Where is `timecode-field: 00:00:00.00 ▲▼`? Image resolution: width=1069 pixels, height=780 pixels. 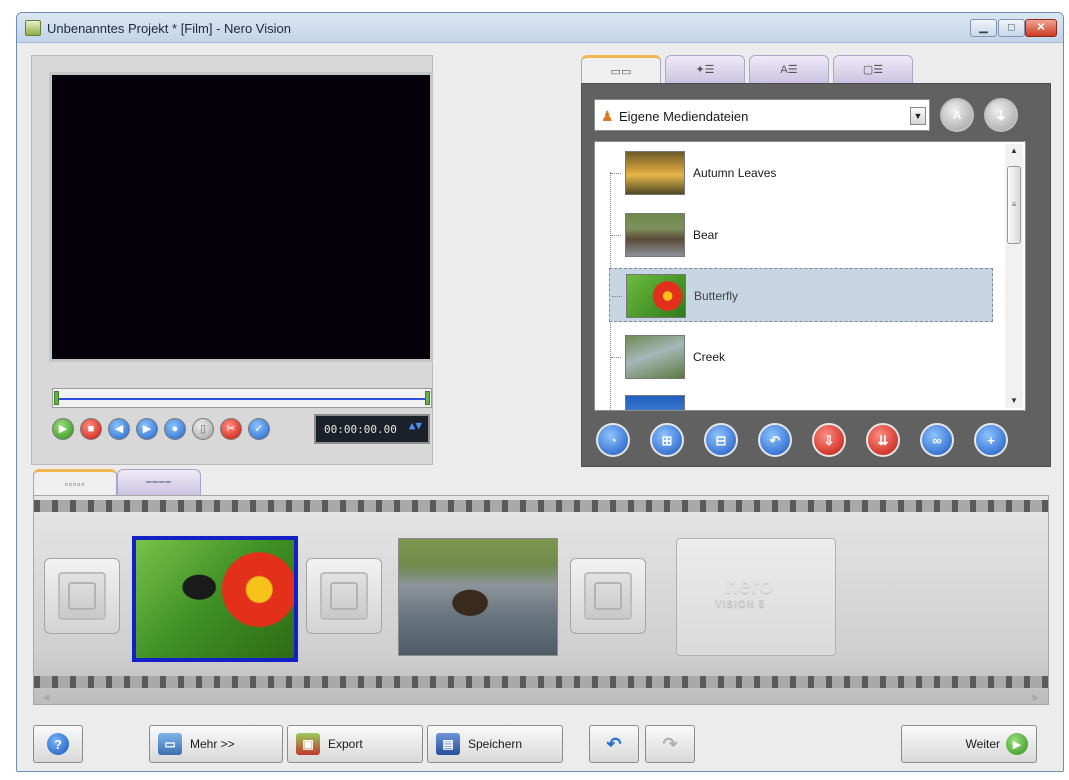 timecode-field: 00:00:00.00 ▲▼ is located at coordinates (372, 429).